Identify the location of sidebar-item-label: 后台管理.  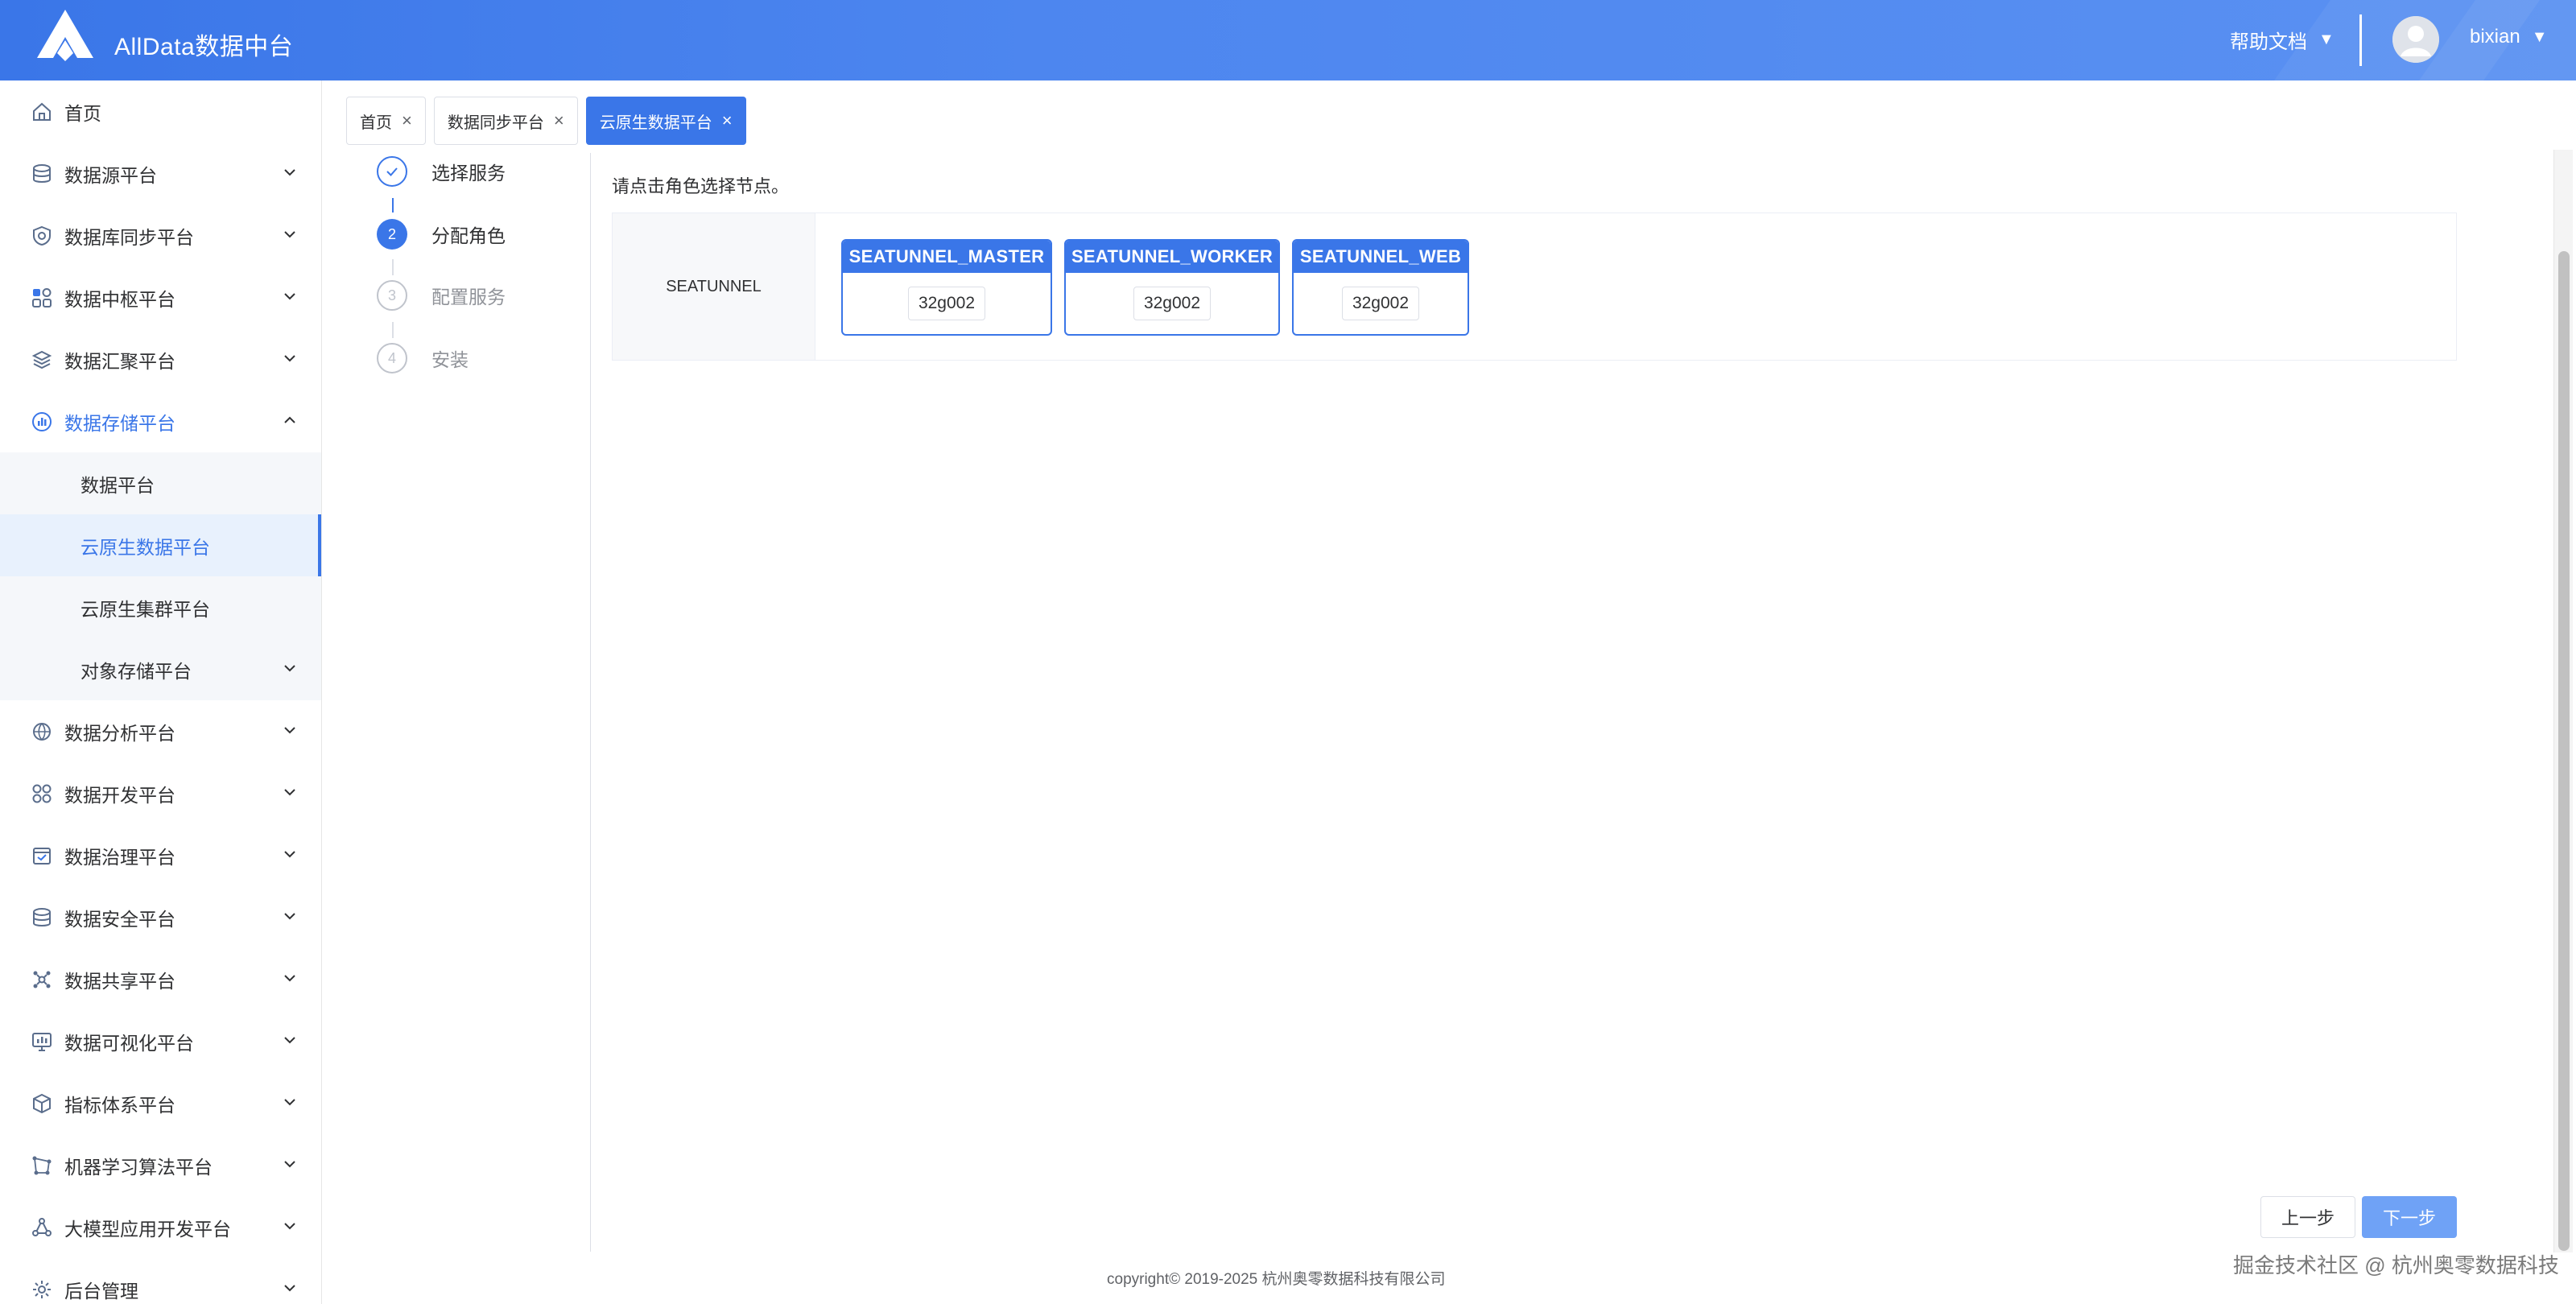
(101, 1291).